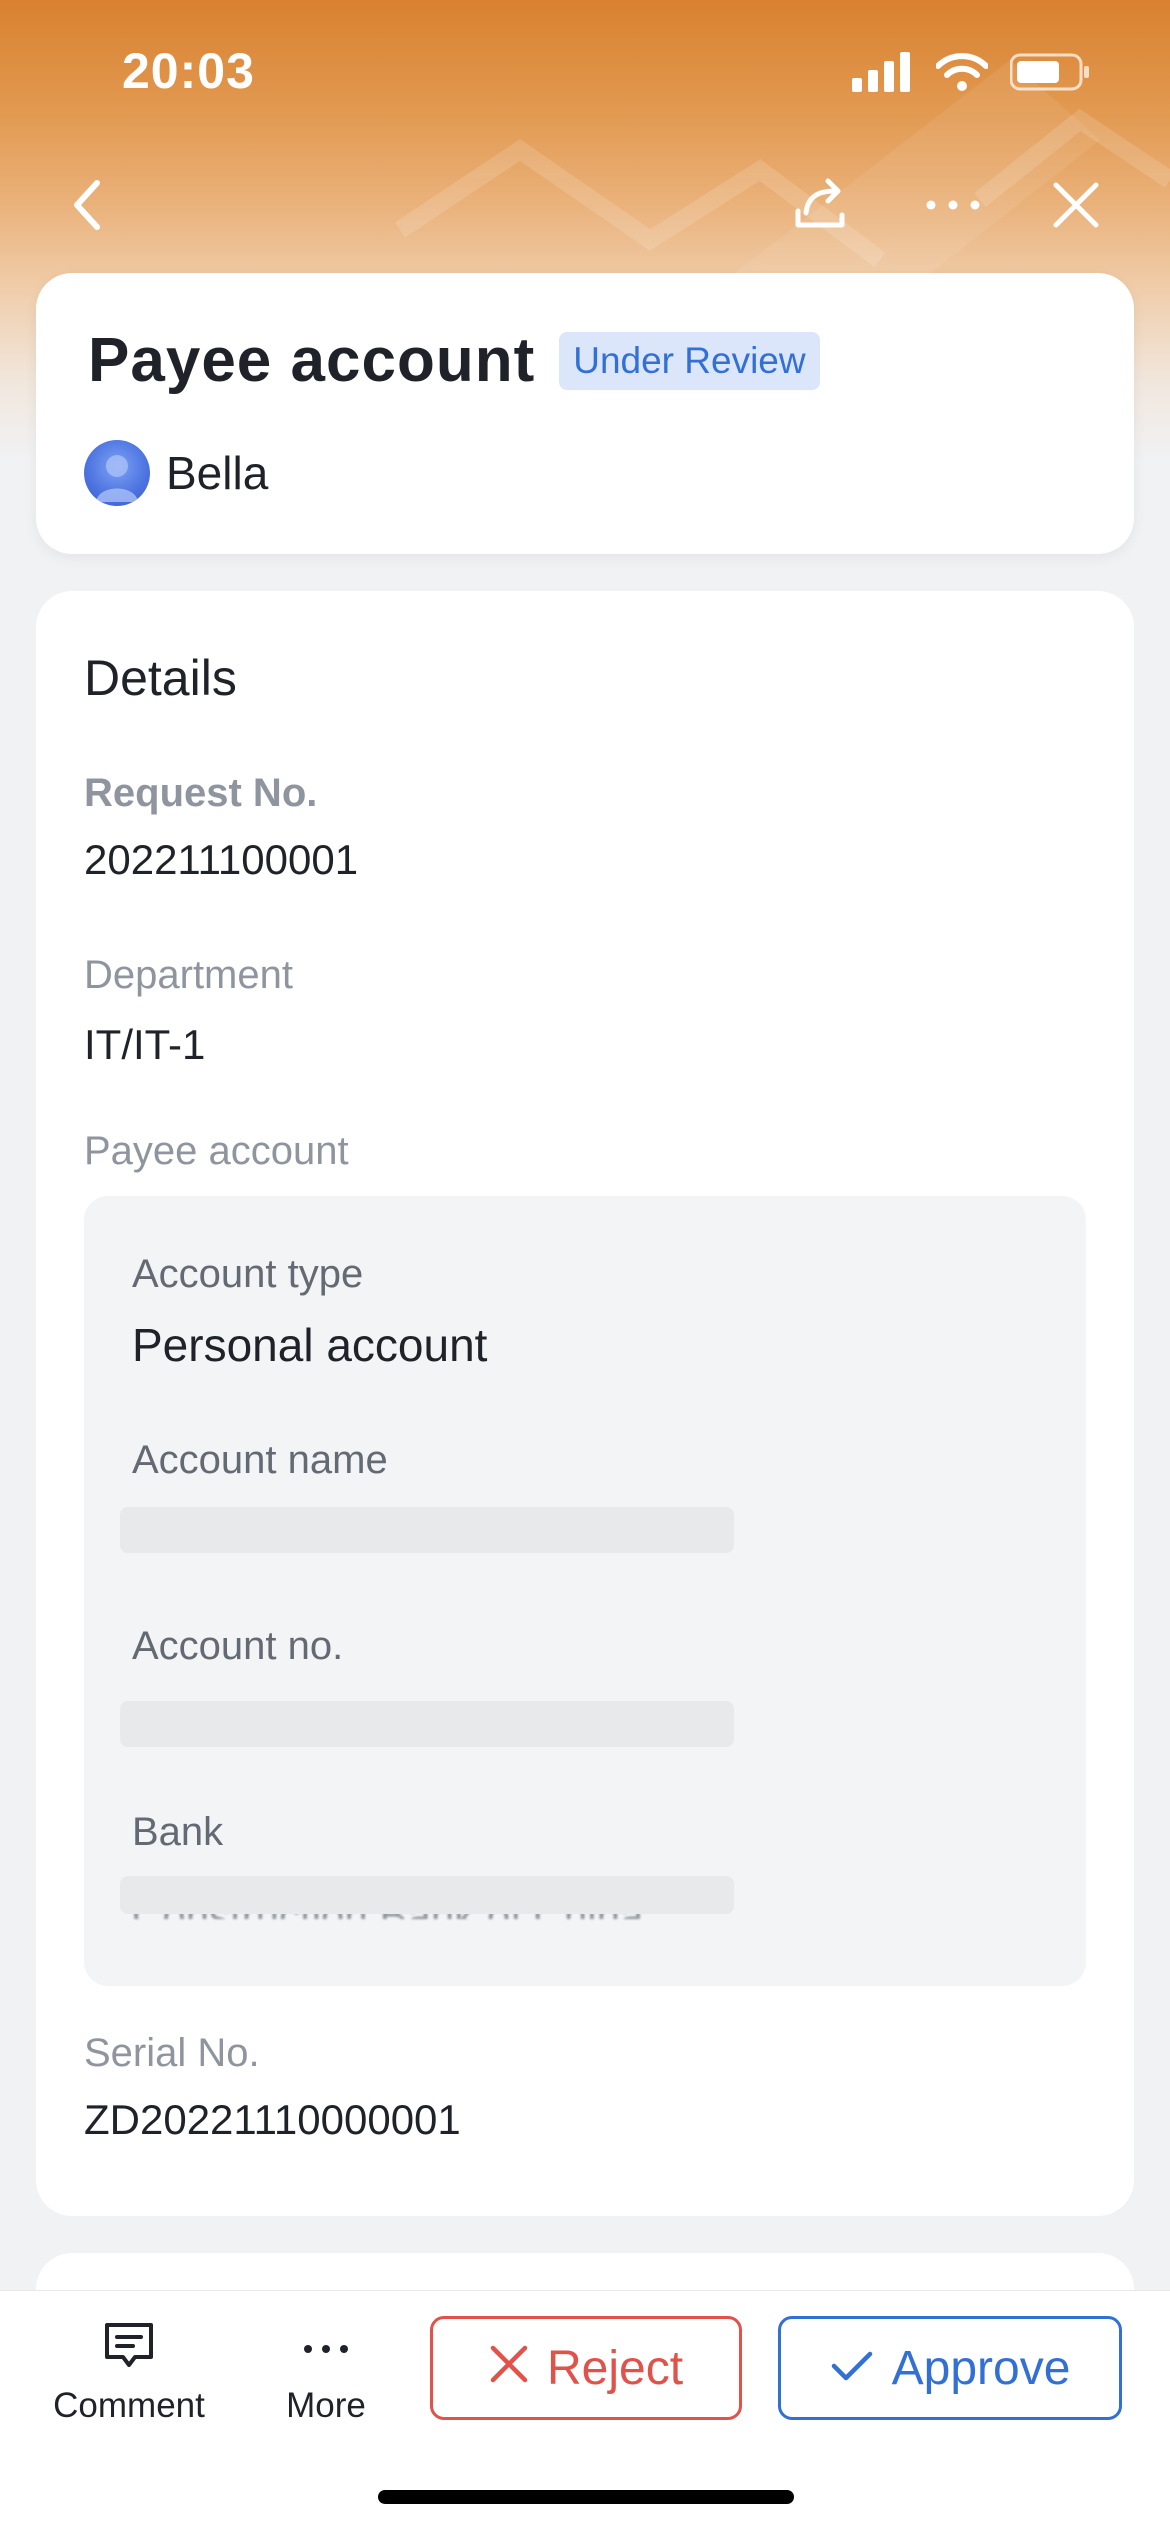 This screenshot has width=1170, height=2533. Describe the element at coordinates (129, 2348) in the screenshot. I see `comment-icon` at that location.